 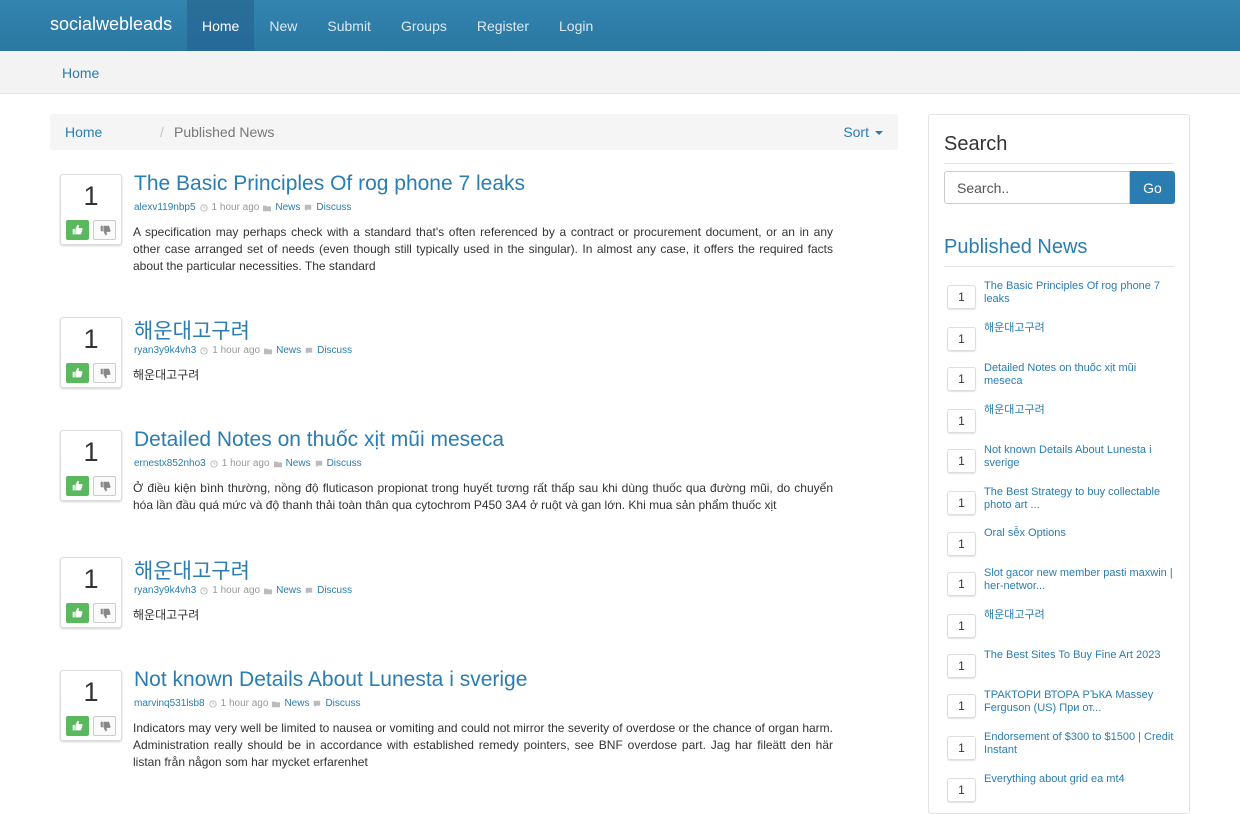 I want to click on subheader-bar: Home, so click(x=620, y=72).